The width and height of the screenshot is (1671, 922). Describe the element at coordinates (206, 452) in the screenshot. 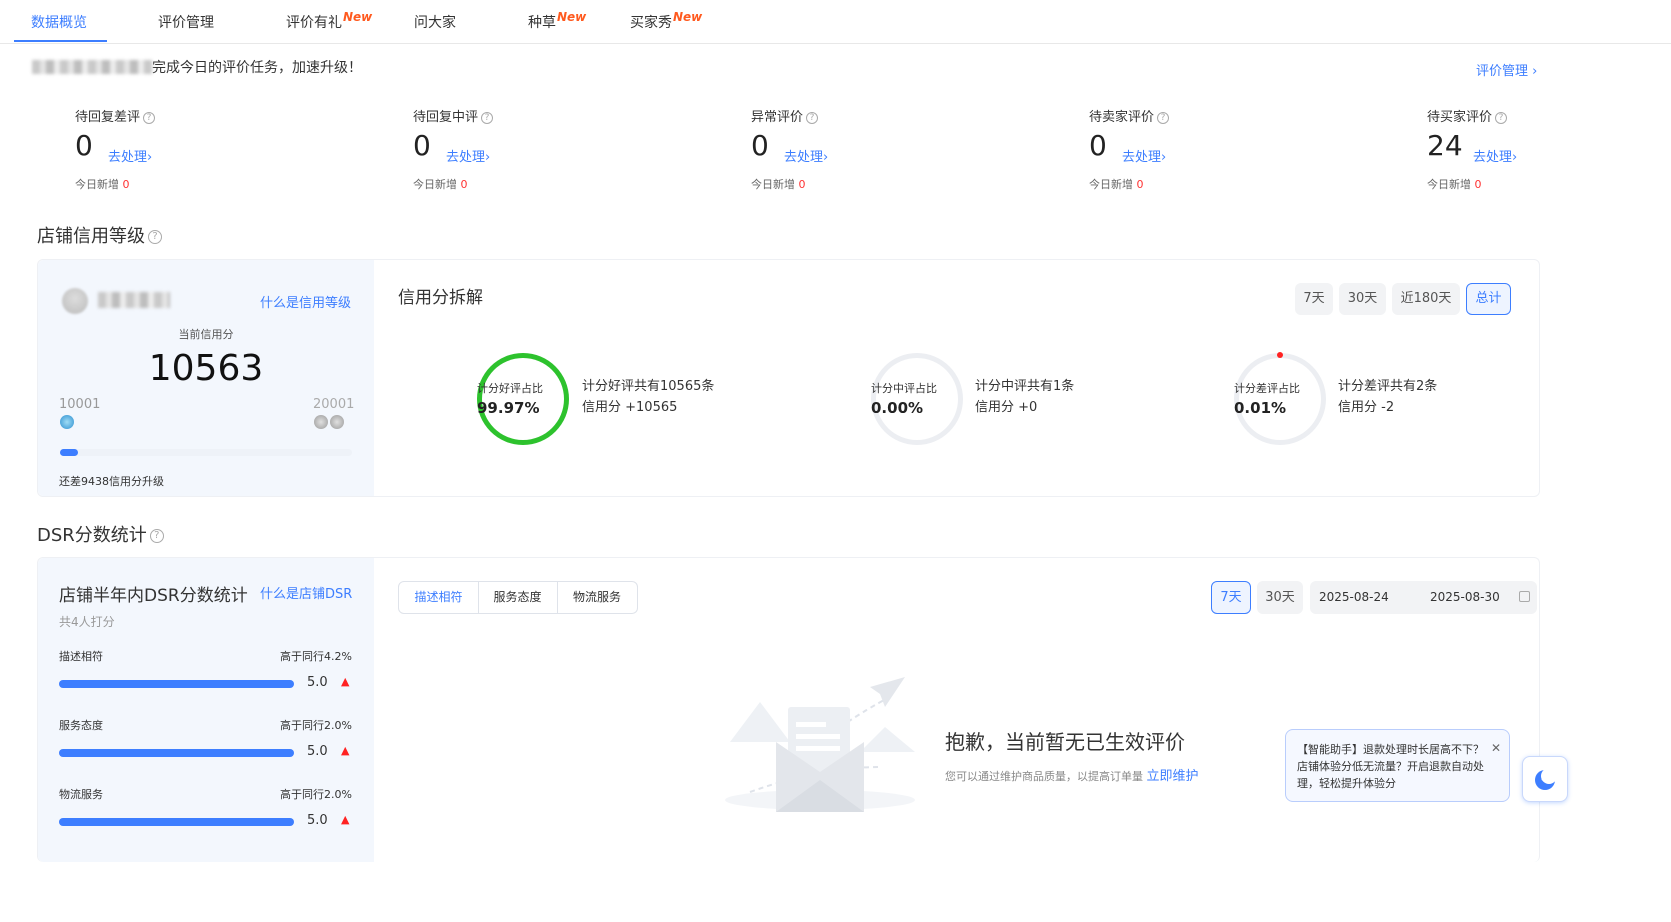

I see `credit-progress-track` at that location.